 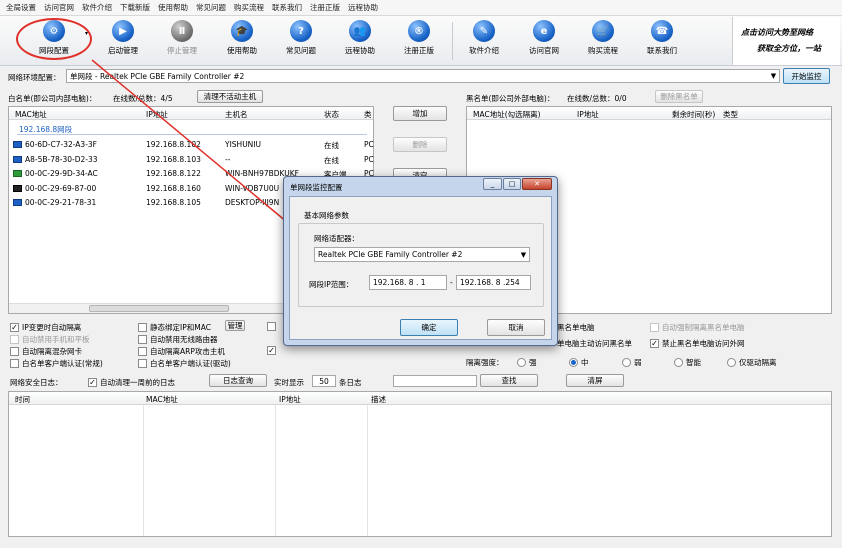 I want to click on dialog-title: 单网段监控配置, so click(x=316, y=187).